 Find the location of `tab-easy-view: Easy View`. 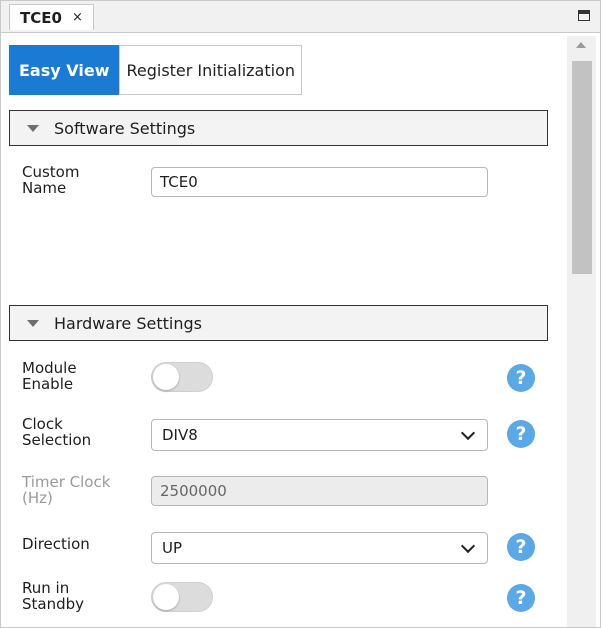

tab-easy-view: Easy View is located at coordinates (64, 70).